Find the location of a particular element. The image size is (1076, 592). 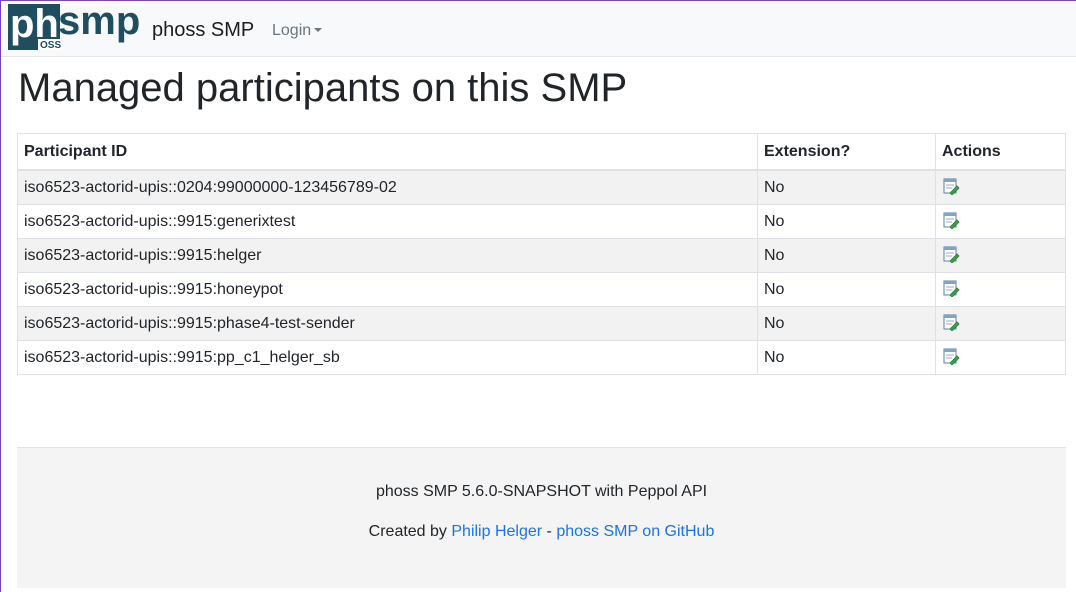

phoss-logo: ph OSS smp is located at coordinates (76, 27).